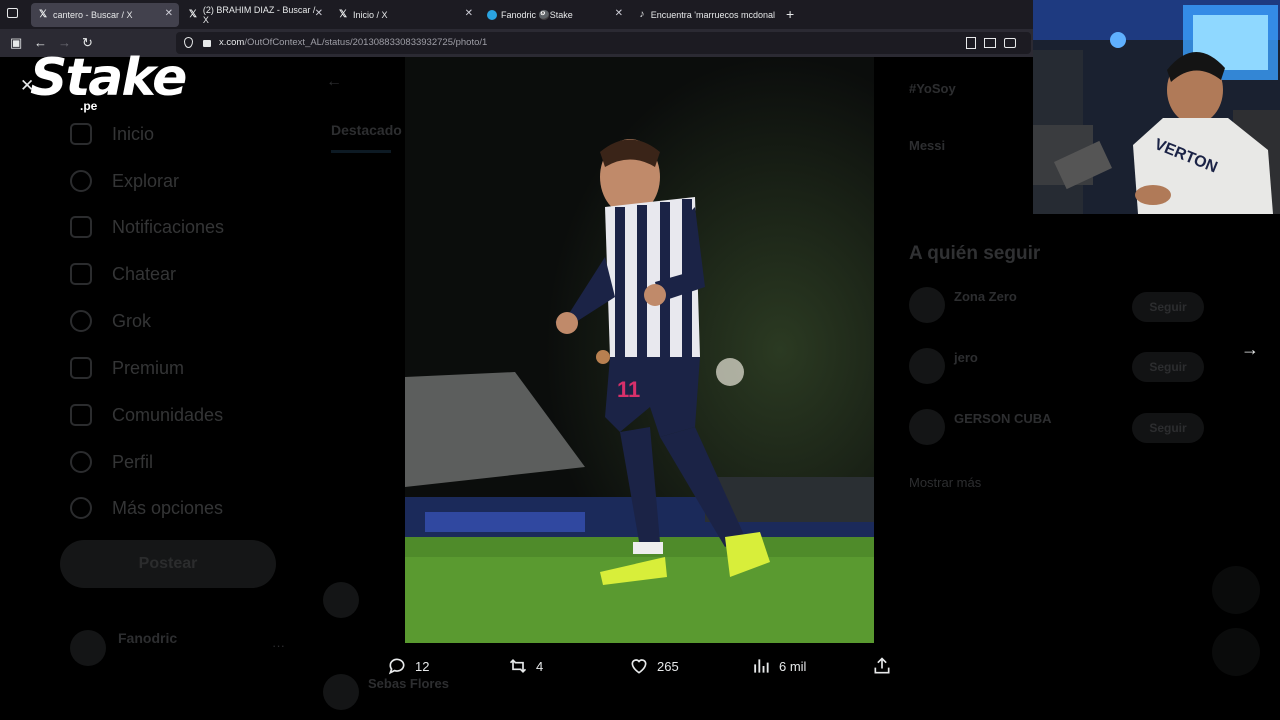 The image size is (1280, 720). Describe the element at coordinates (1250, 349) in the screenshot. I see `next-photo-button: →` at that location.